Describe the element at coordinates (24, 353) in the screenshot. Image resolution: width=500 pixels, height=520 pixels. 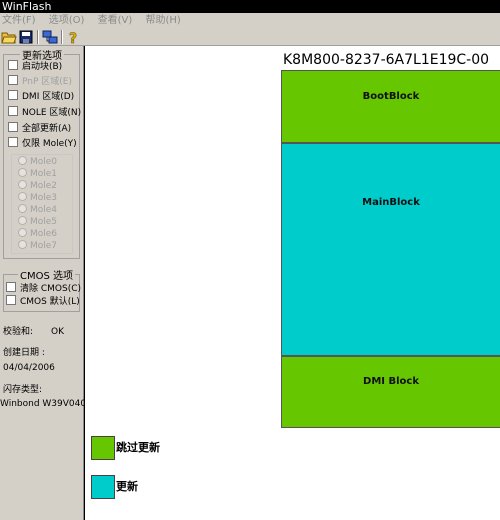
I see `build-date-label: 创建日期 :` at that location.